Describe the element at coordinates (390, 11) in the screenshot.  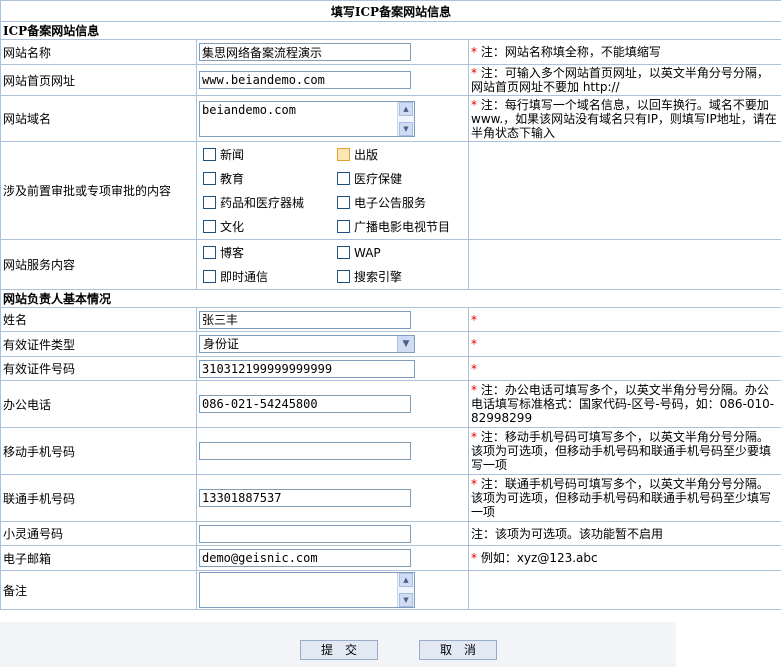
I see `page-title: 填写ICP备案网站信息` at that location.